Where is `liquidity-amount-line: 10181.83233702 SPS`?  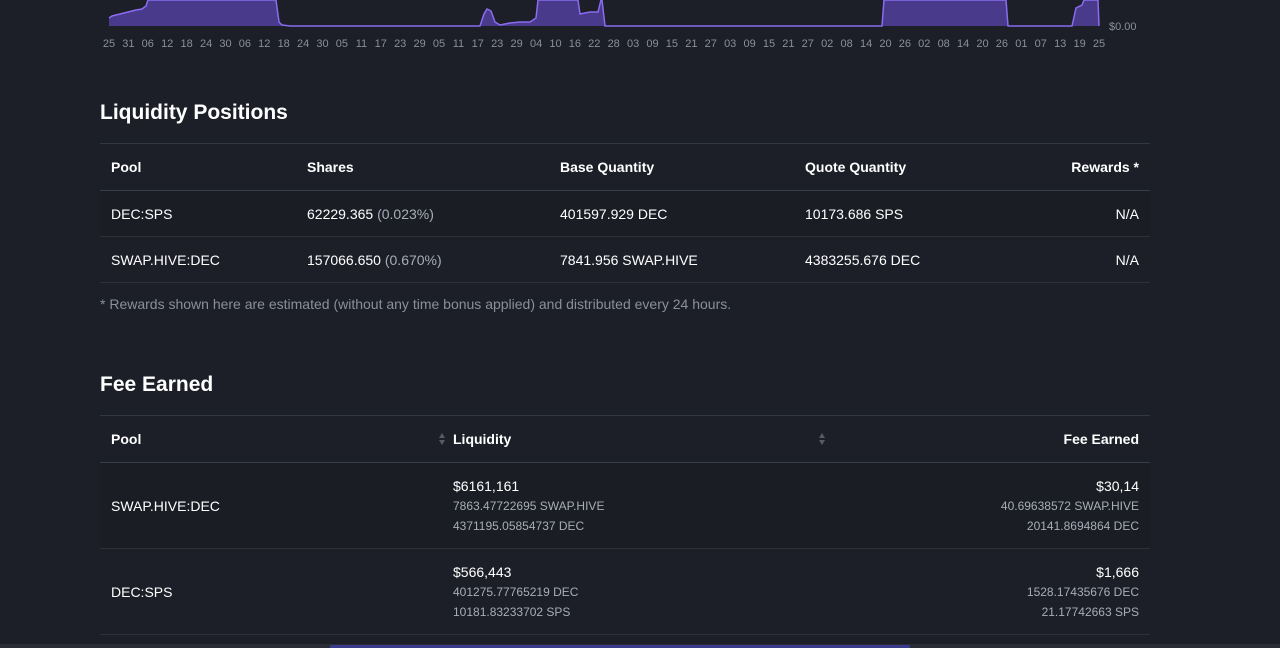 liquidity-amount-line: 10181.83233702 SPS is located at coordinates (512, 611).